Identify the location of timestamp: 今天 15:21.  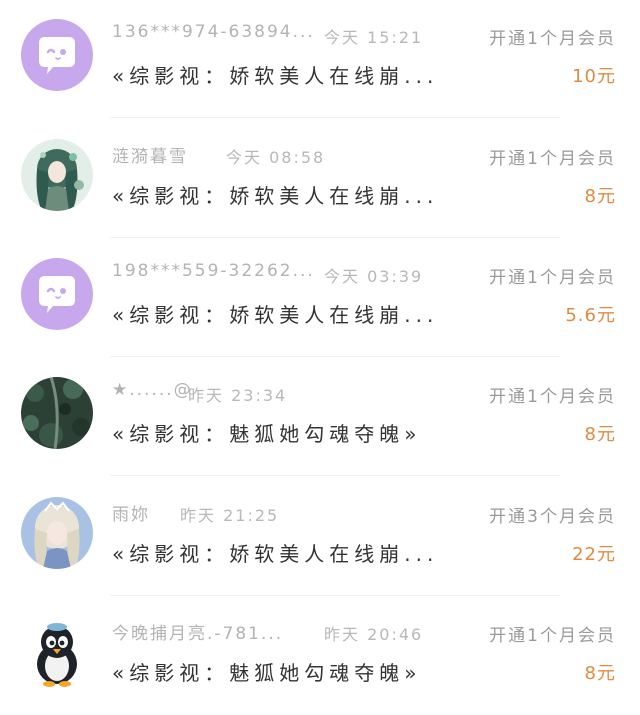
(374, 37).